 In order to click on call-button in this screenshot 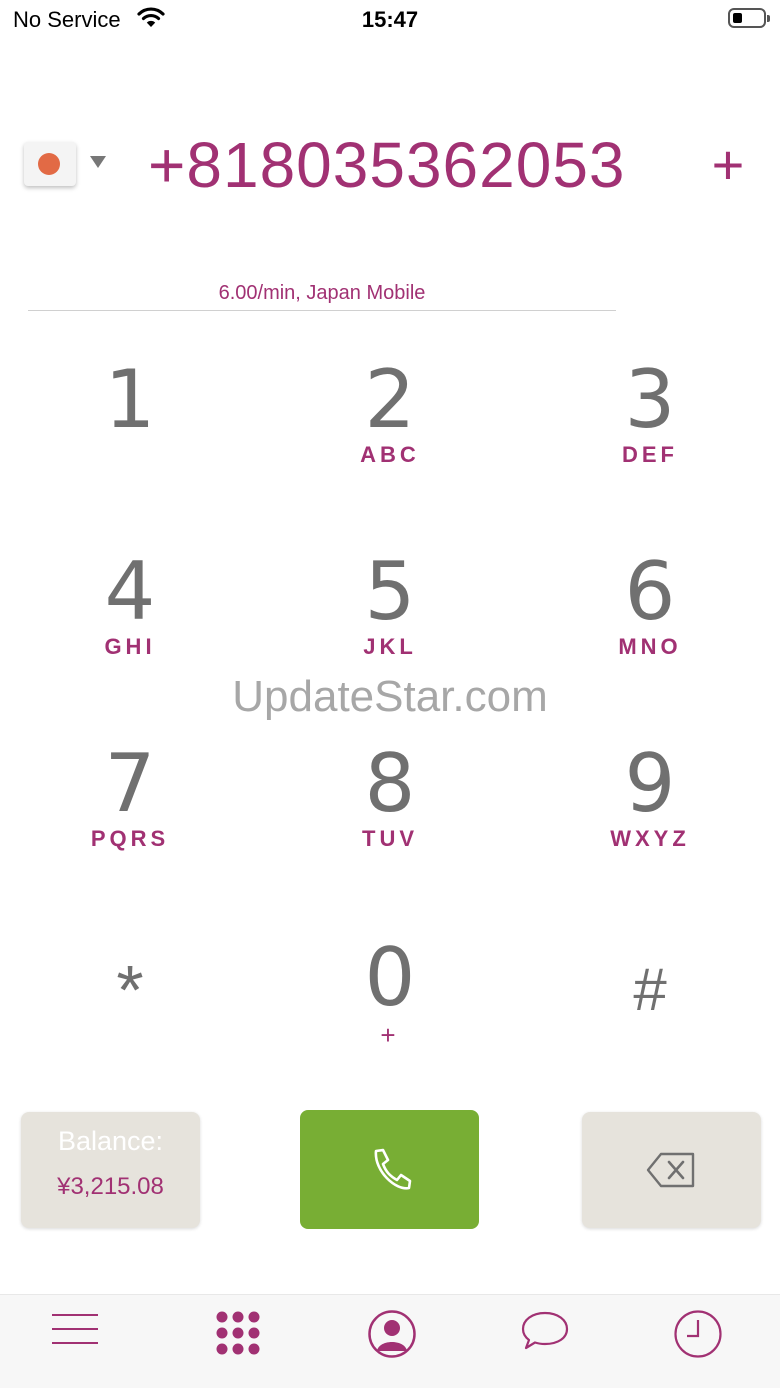, I will do `click(389, 1169)`.